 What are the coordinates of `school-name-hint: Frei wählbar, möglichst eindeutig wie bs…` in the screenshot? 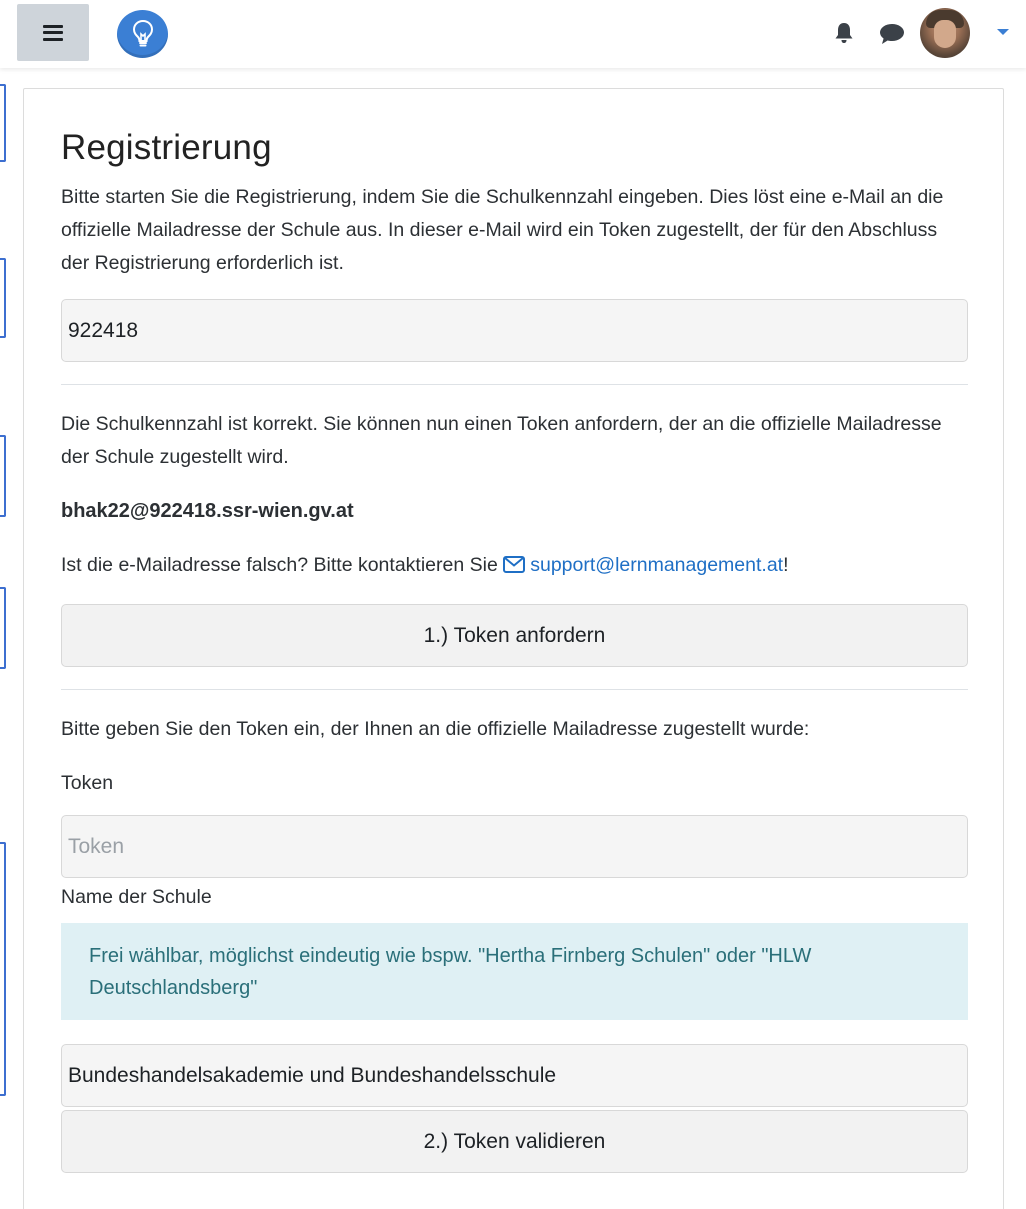 It's located at (514, 971).